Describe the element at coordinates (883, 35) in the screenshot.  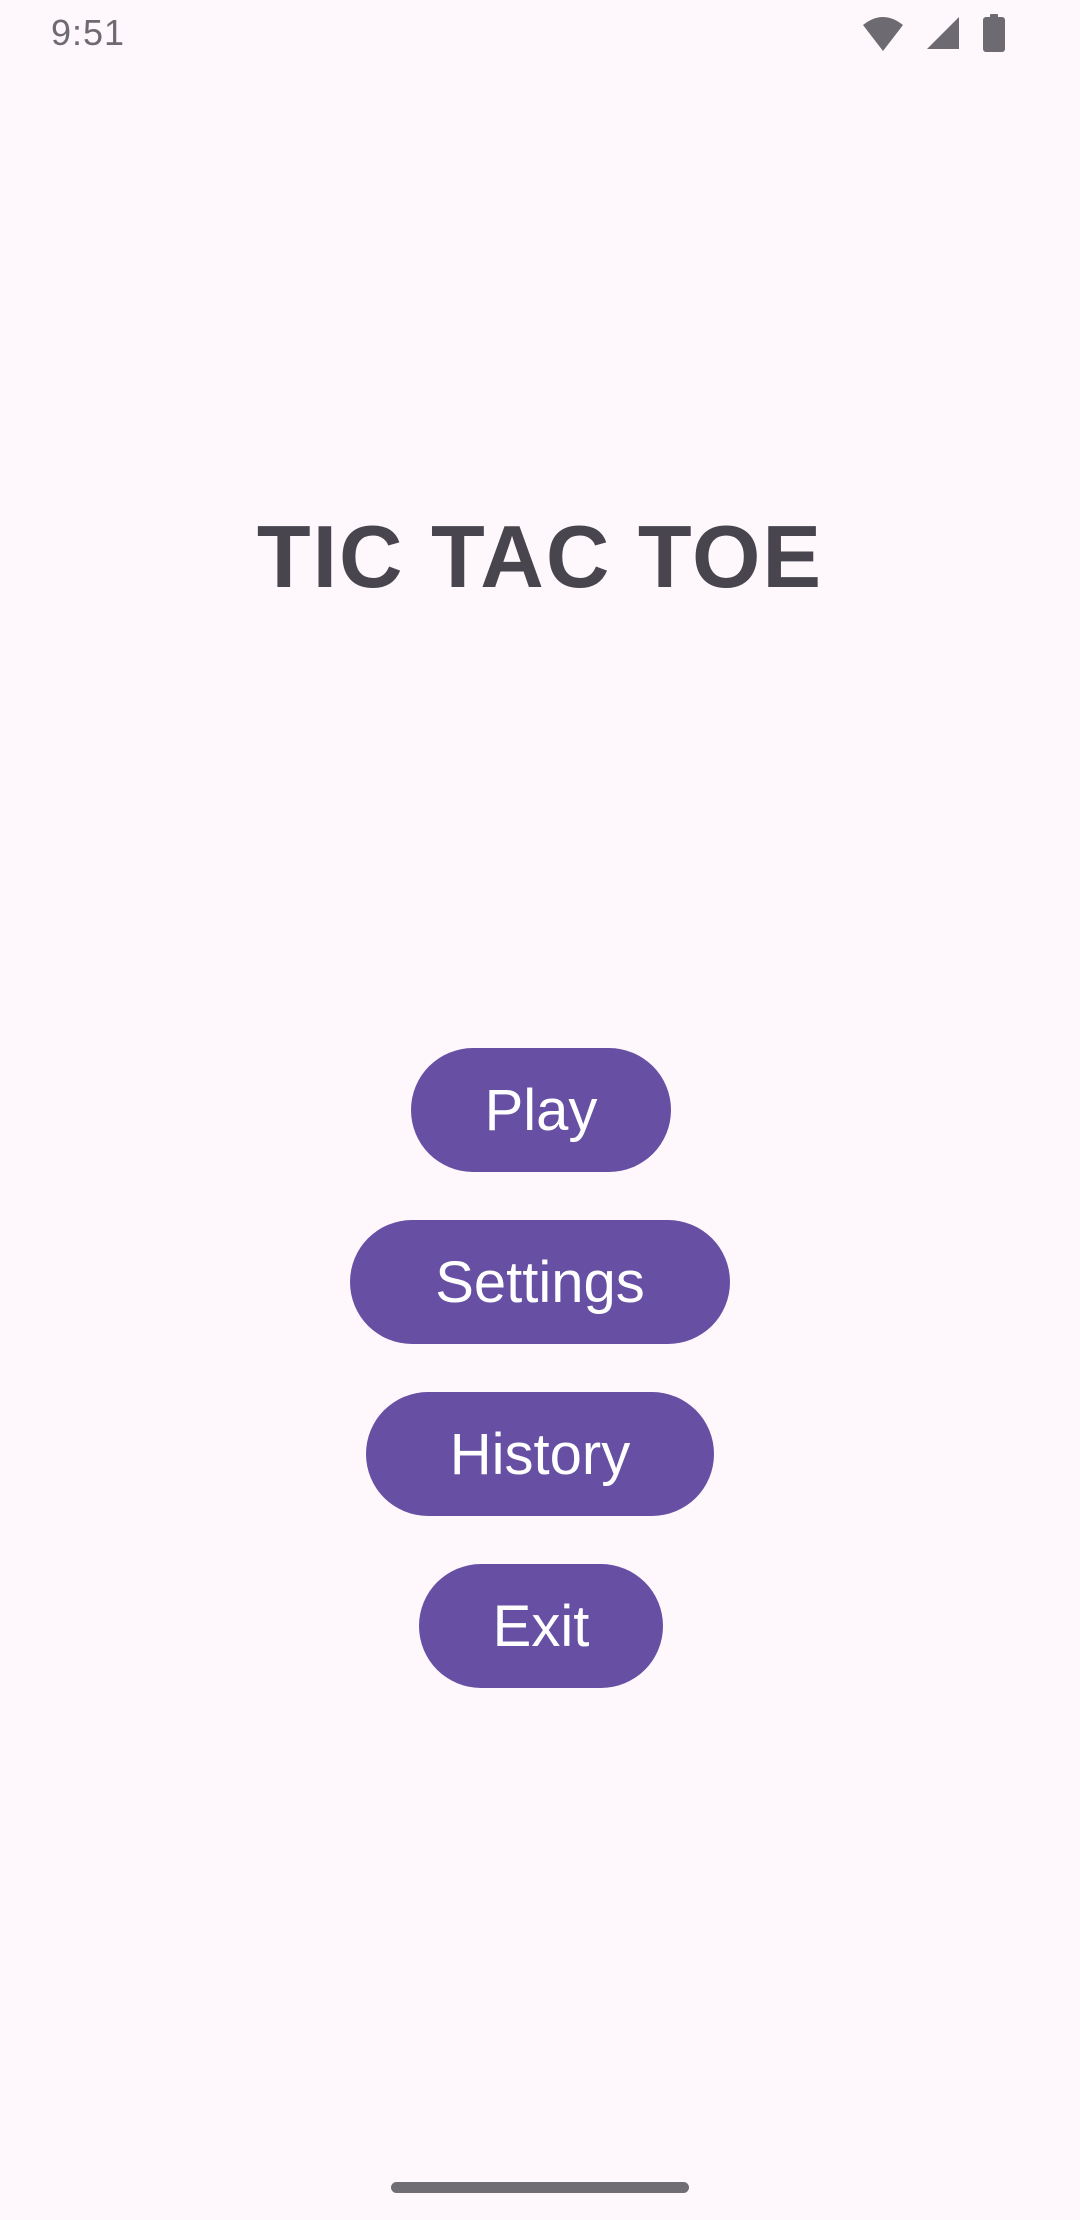
I see `wifi-icon` at that location.